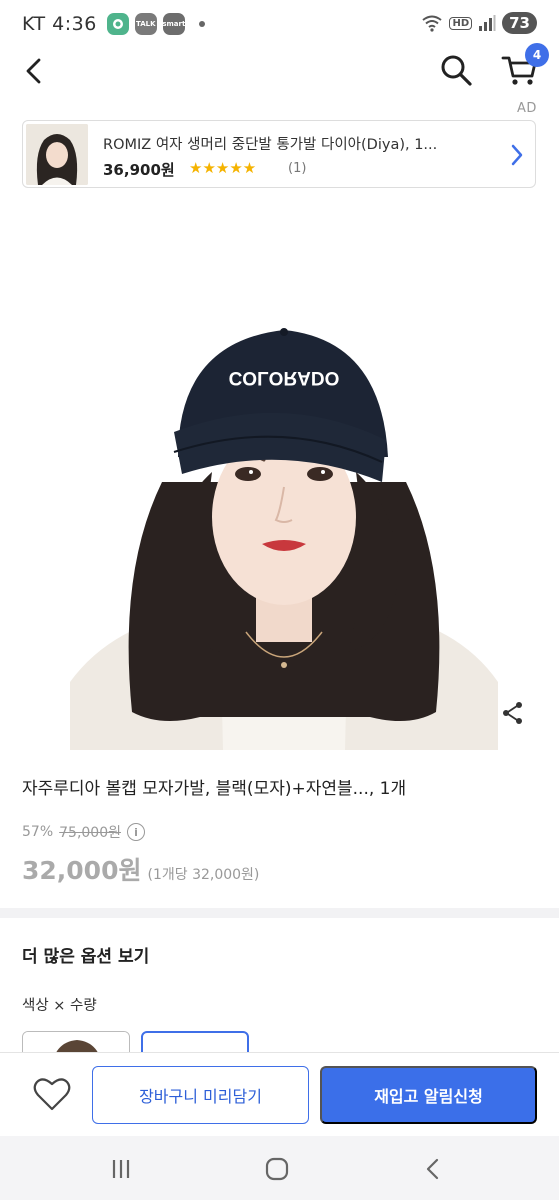 This screenshot has width=559, height=1200. I want to click on status-indicators: HD 73, so click(479, 23).